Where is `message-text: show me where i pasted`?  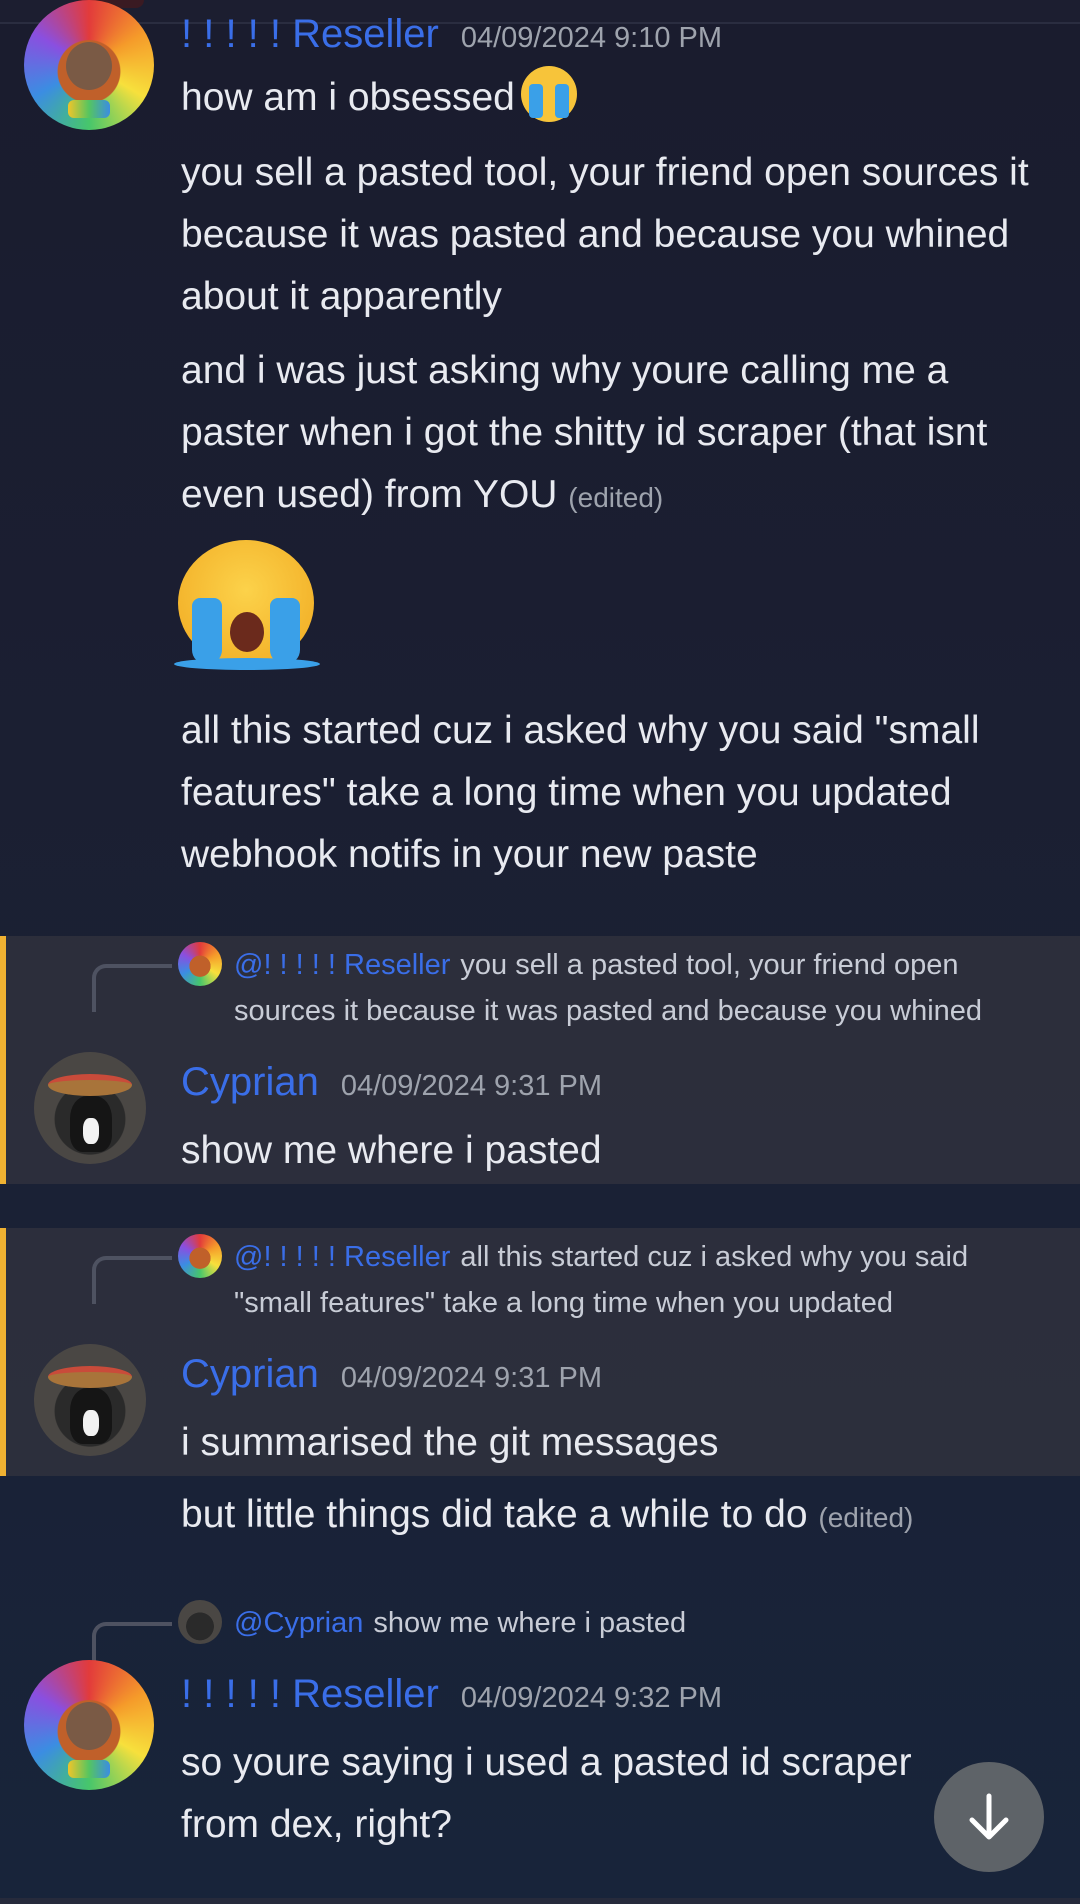
message-text: show me where i pasted is located at coordinates (391, 1150).